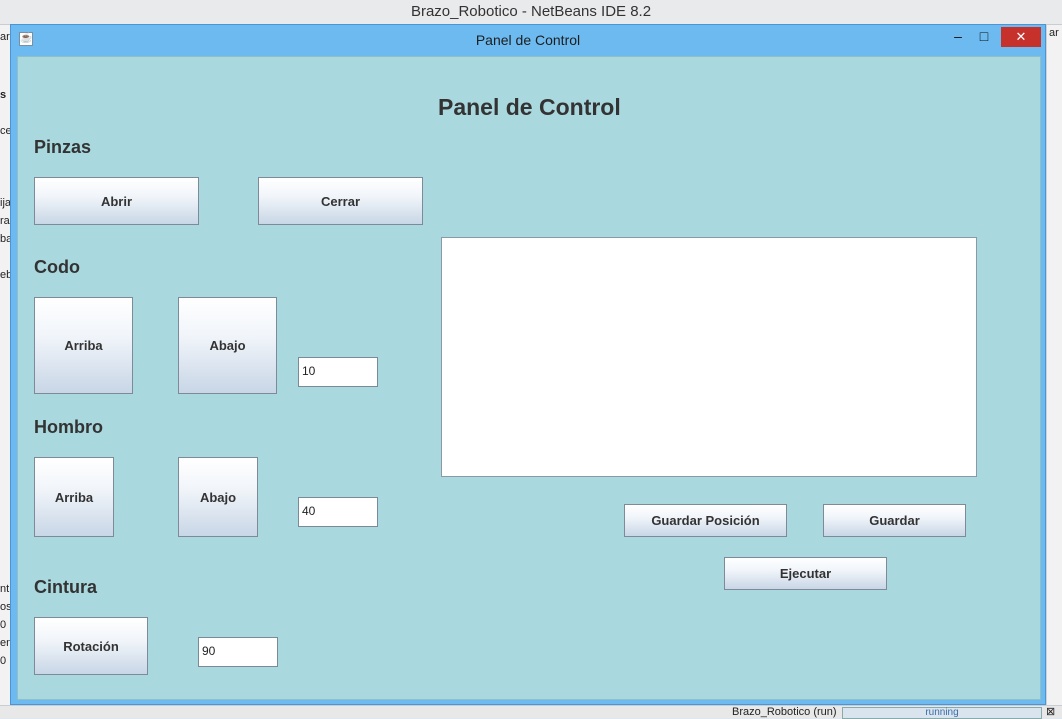 The width and height of the screenshot is (1062, 719). Describe the element at coordinates (894, 520) in the screenshot. I see `save-button: Guardar` at that location.